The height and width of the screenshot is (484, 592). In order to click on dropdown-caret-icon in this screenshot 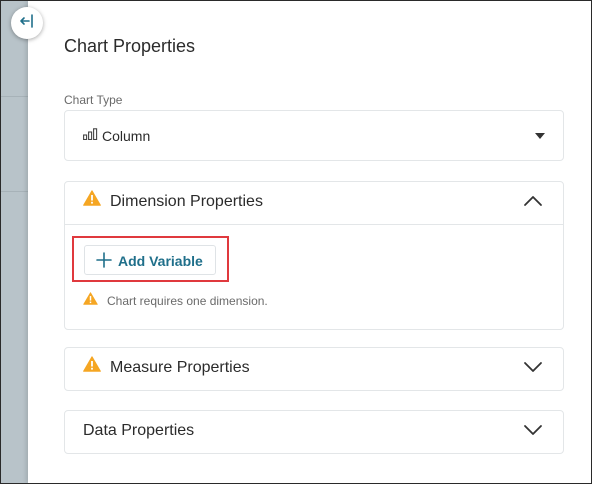, I will do `click(540, 136)`.